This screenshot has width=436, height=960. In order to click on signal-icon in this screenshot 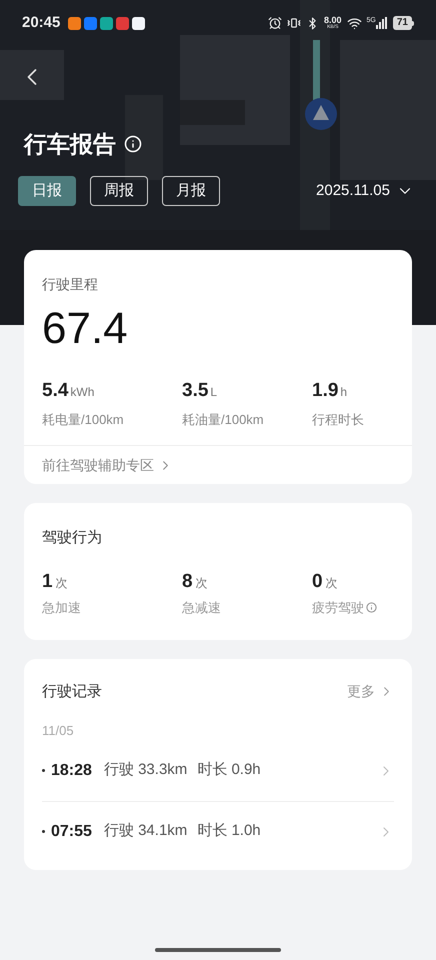, I will do `click(382, 23)`.